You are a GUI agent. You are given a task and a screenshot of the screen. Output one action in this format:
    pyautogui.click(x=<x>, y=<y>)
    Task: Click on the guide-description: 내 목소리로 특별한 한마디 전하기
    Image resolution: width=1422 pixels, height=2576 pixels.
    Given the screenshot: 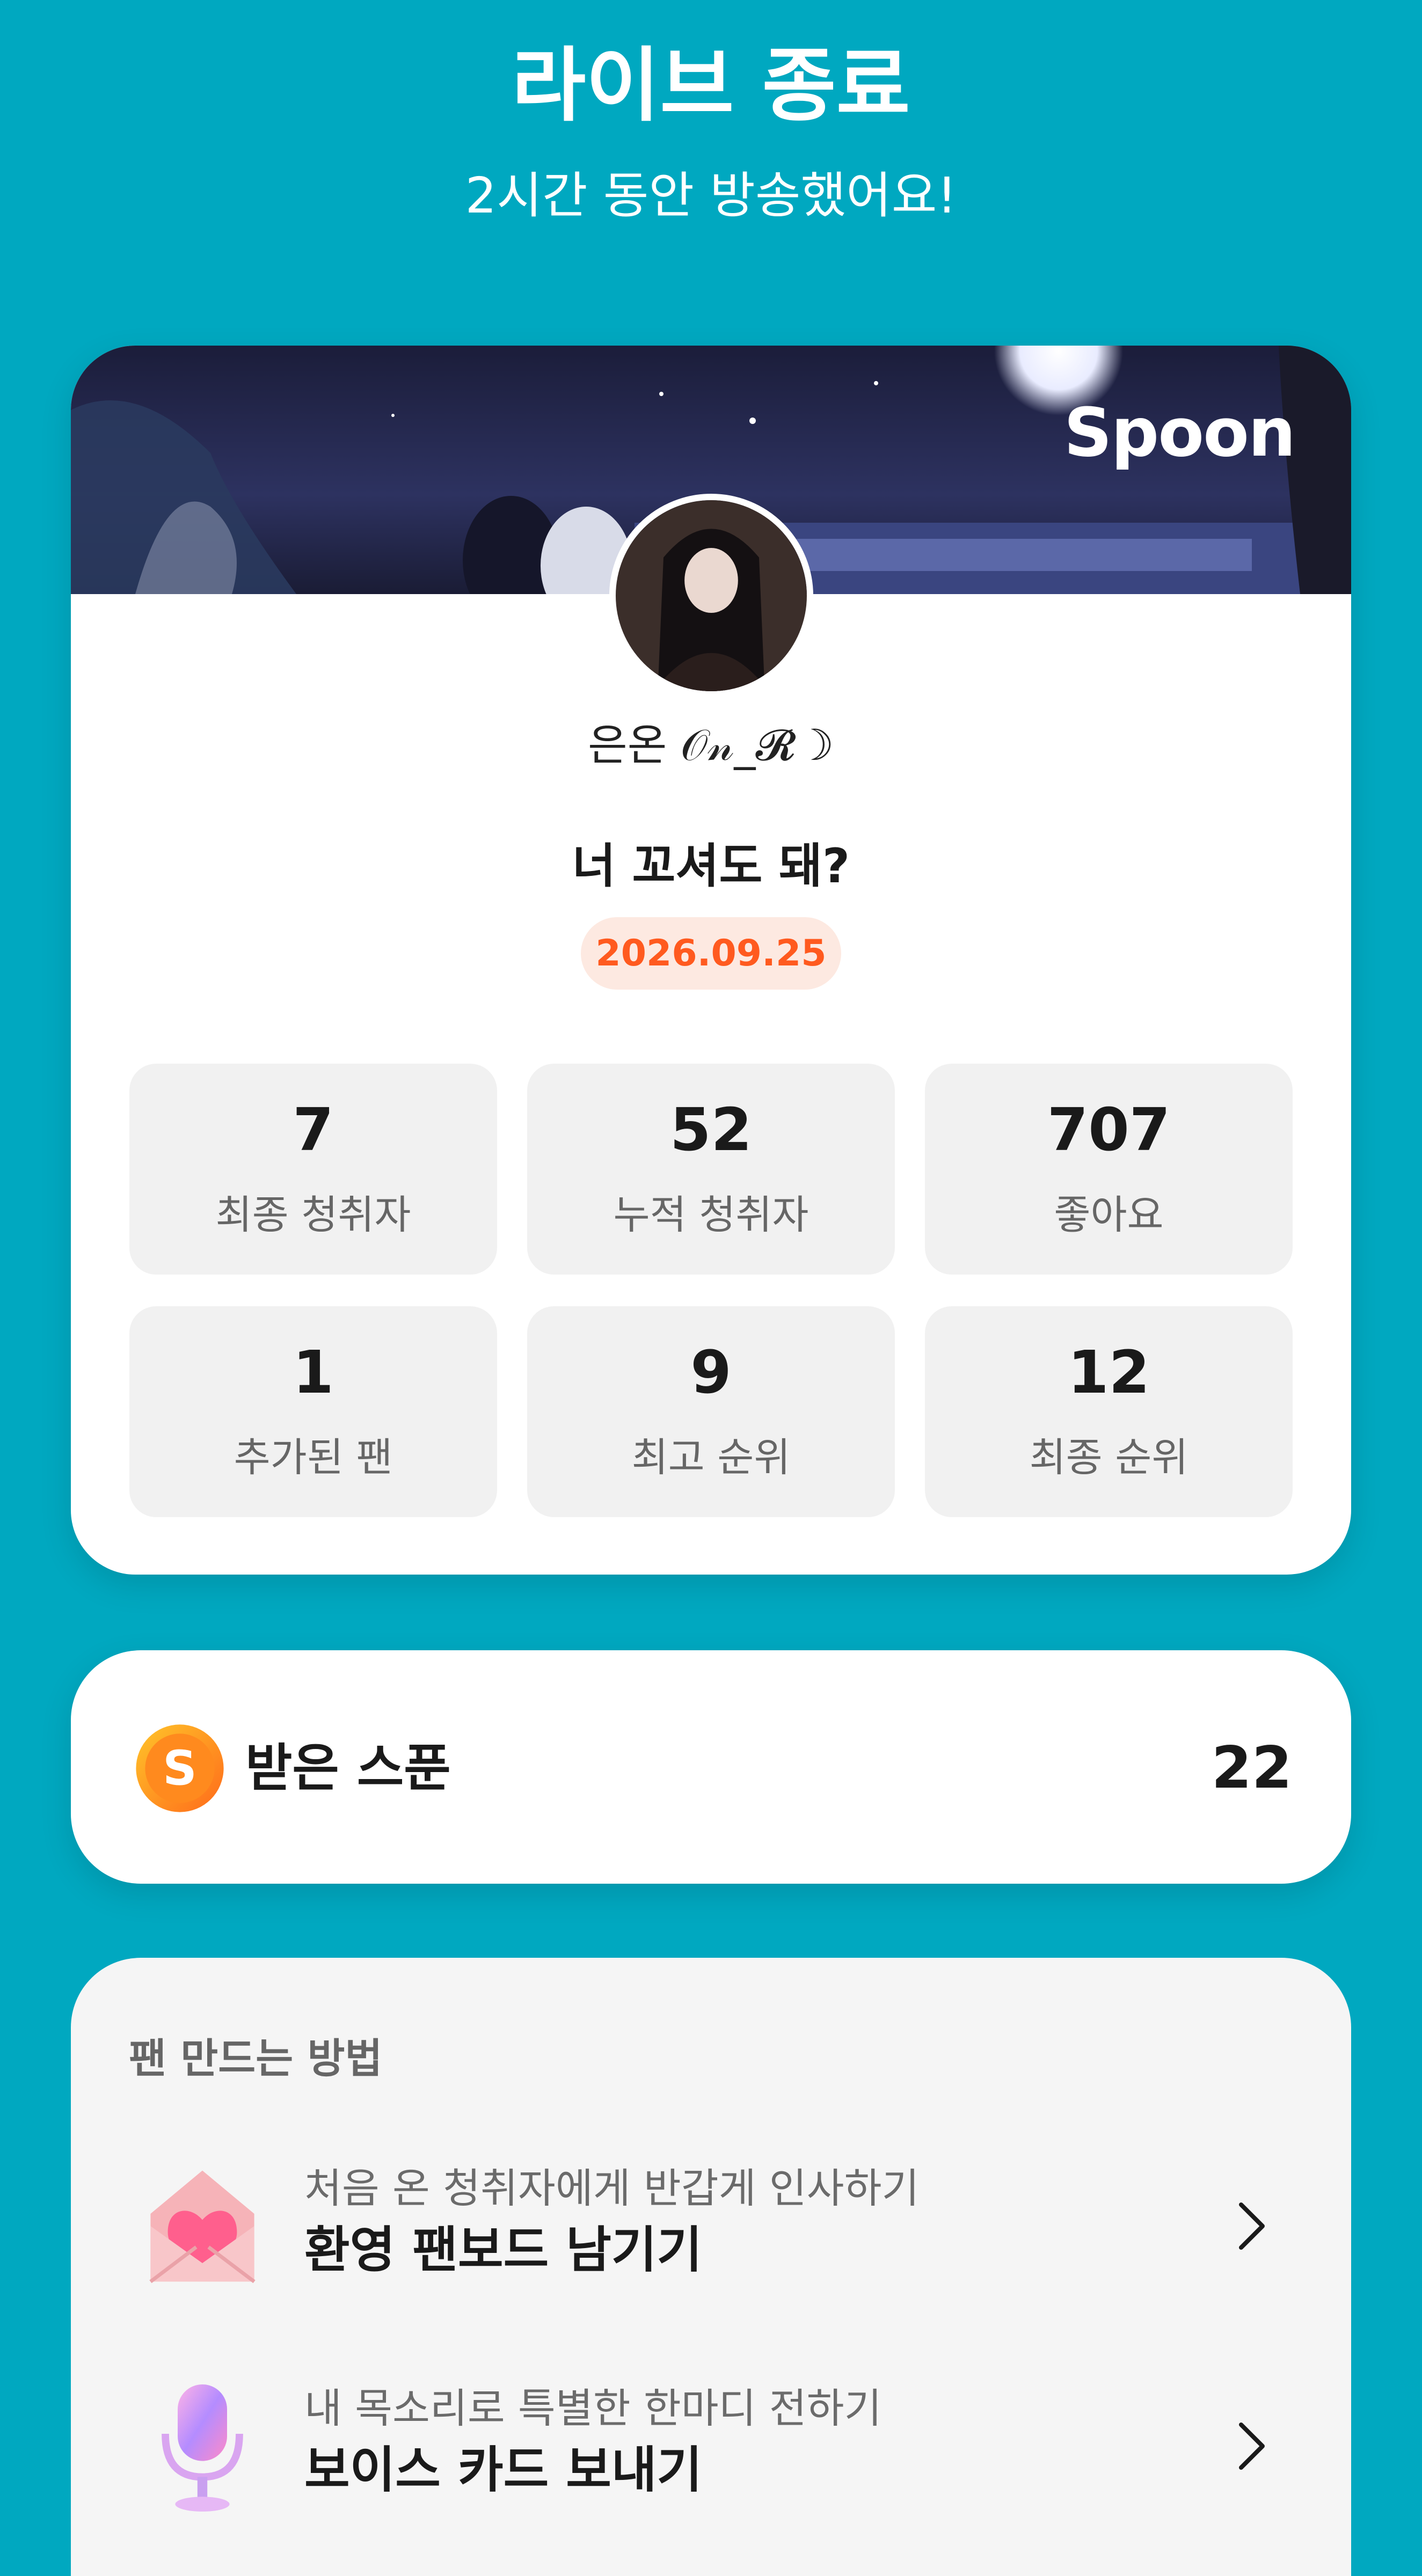 What is the action you would take?
    pyautogui.click(x=593, y=2408)
    